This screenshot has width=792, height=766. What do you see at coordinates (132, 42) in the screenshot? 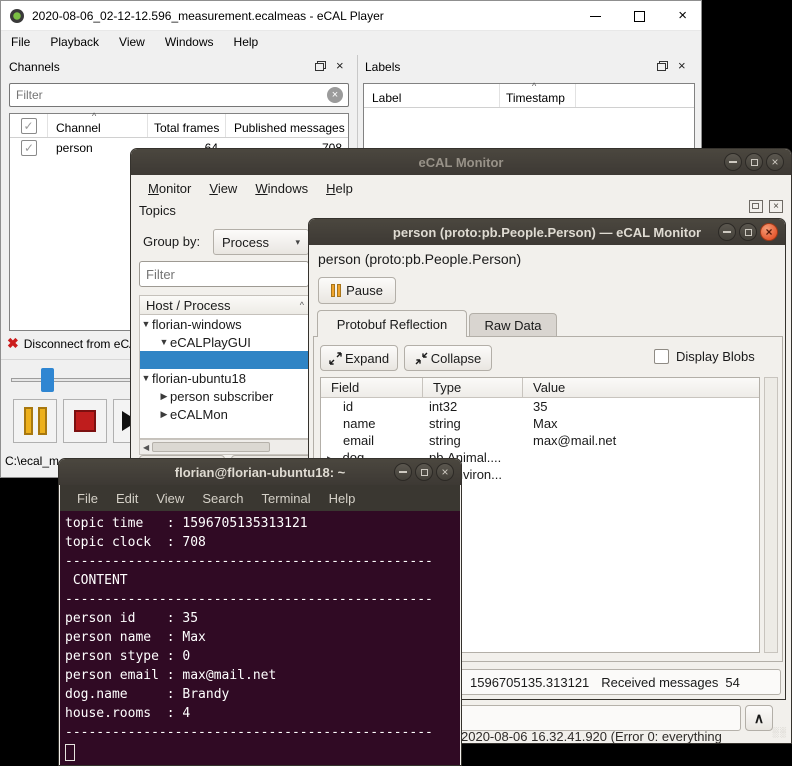
I see `player-menu-view: View` at bounding box center [132, 42].